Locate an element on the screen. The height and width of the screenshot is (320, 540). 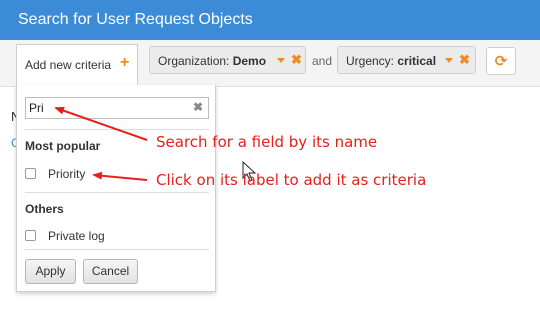
label-hint-arrow is located at coordinates (120, 176).